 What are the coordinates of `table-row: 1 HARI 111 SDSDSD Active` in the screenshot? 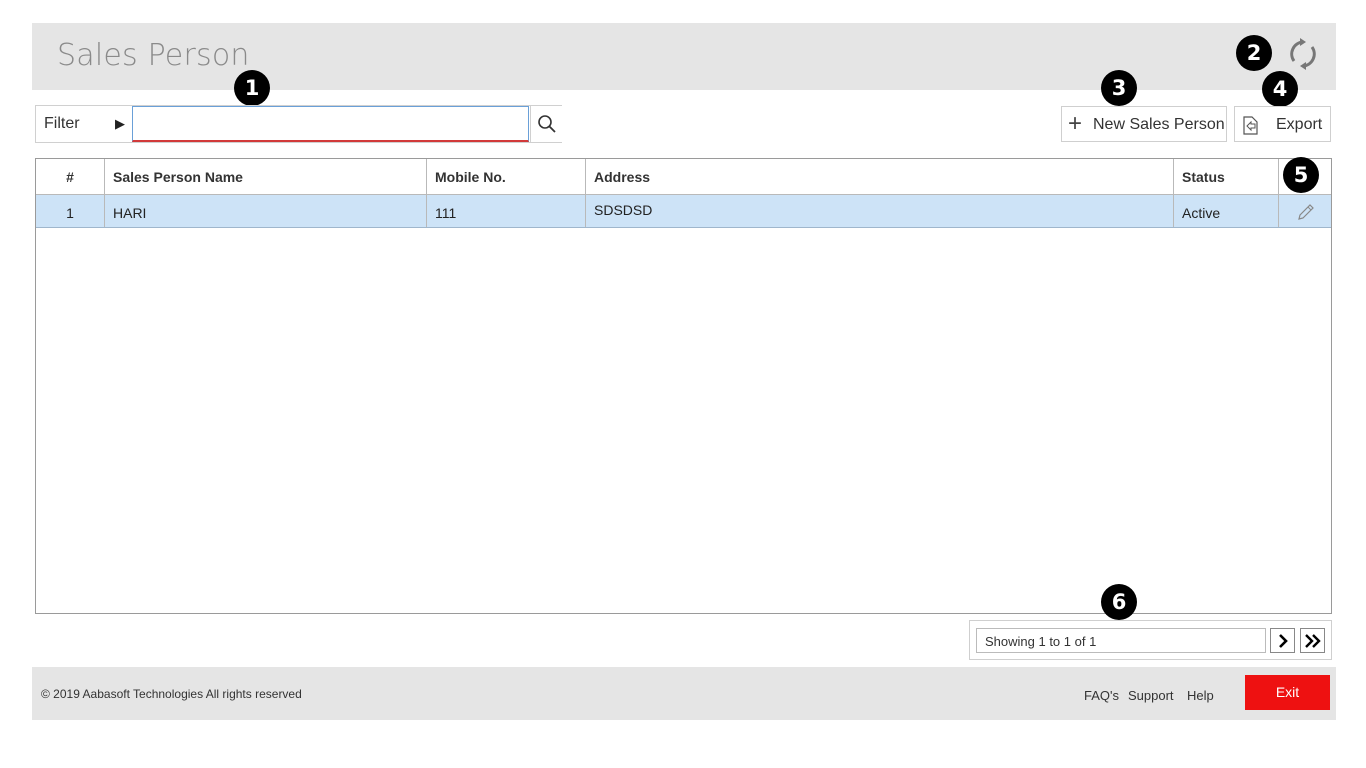 It's located at (683, 211).